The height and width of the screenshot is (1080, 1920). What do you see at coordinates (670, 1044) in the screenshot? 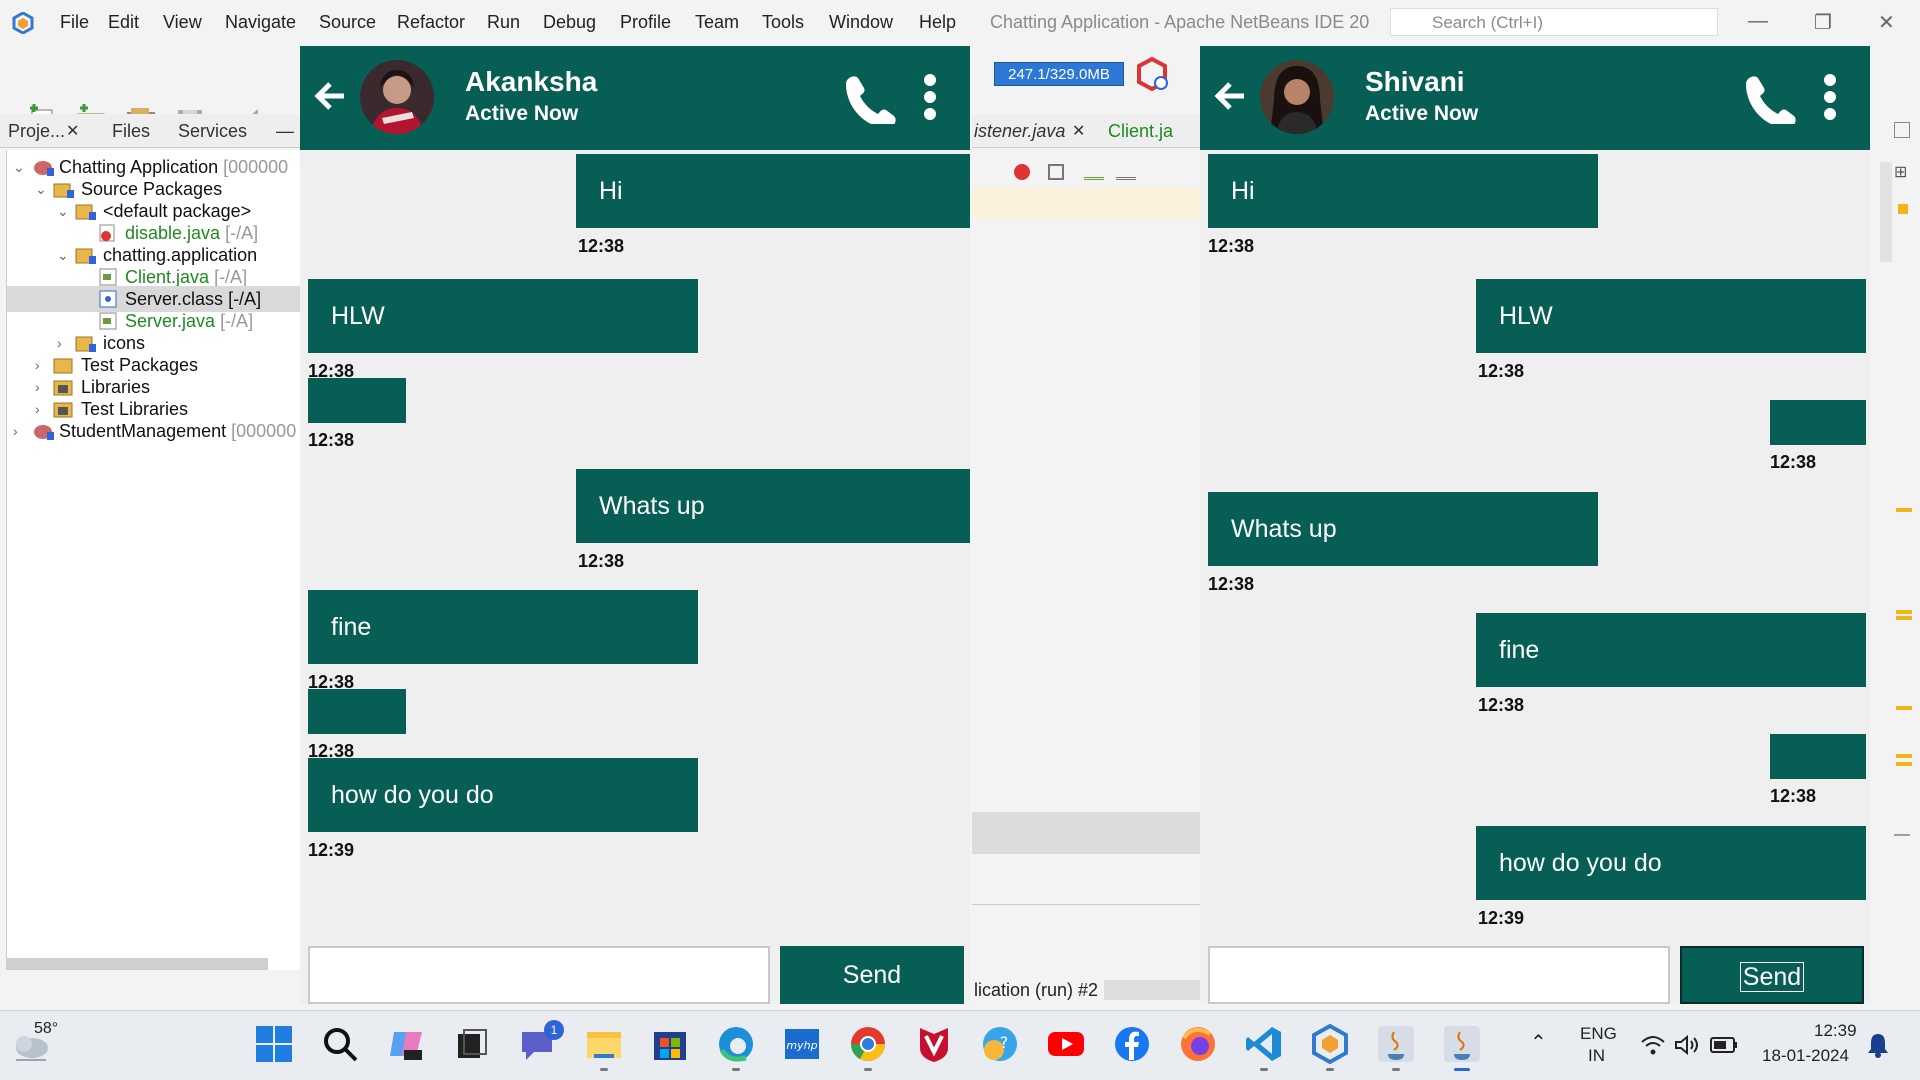
I see `microsoft-store-icon` at bounding box center [670, 1044].